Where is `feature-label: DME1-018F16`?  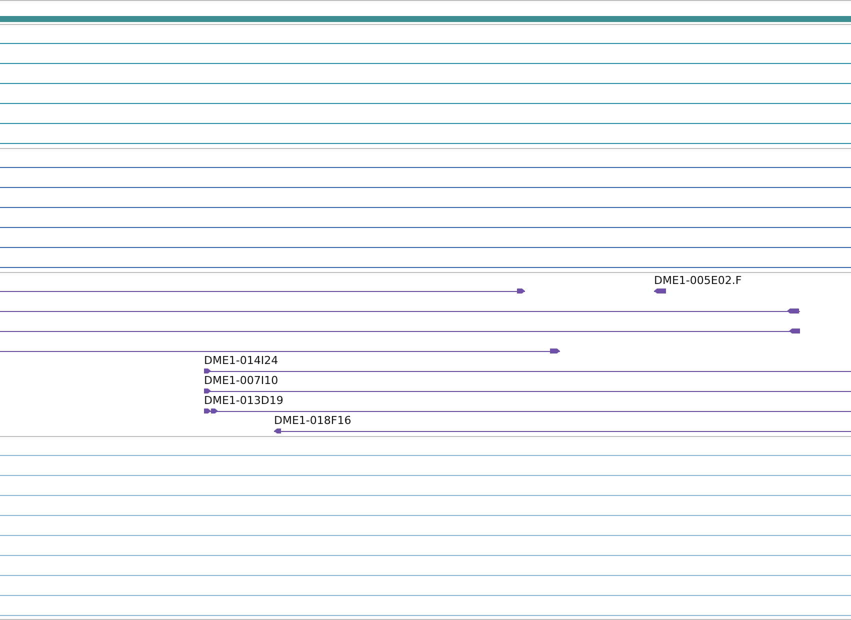 feature-label: DME1-018F16 is located at coordinates (313, 420).